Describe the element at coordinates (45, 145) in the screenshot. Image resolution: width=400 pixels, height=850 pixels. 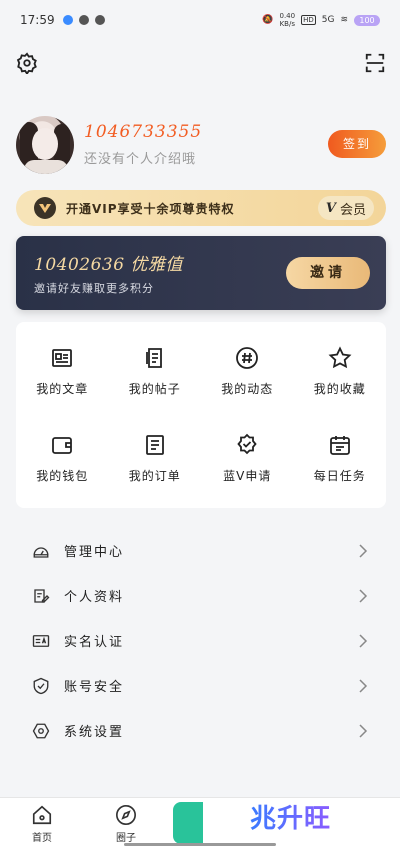
I see `avatar` at that location.